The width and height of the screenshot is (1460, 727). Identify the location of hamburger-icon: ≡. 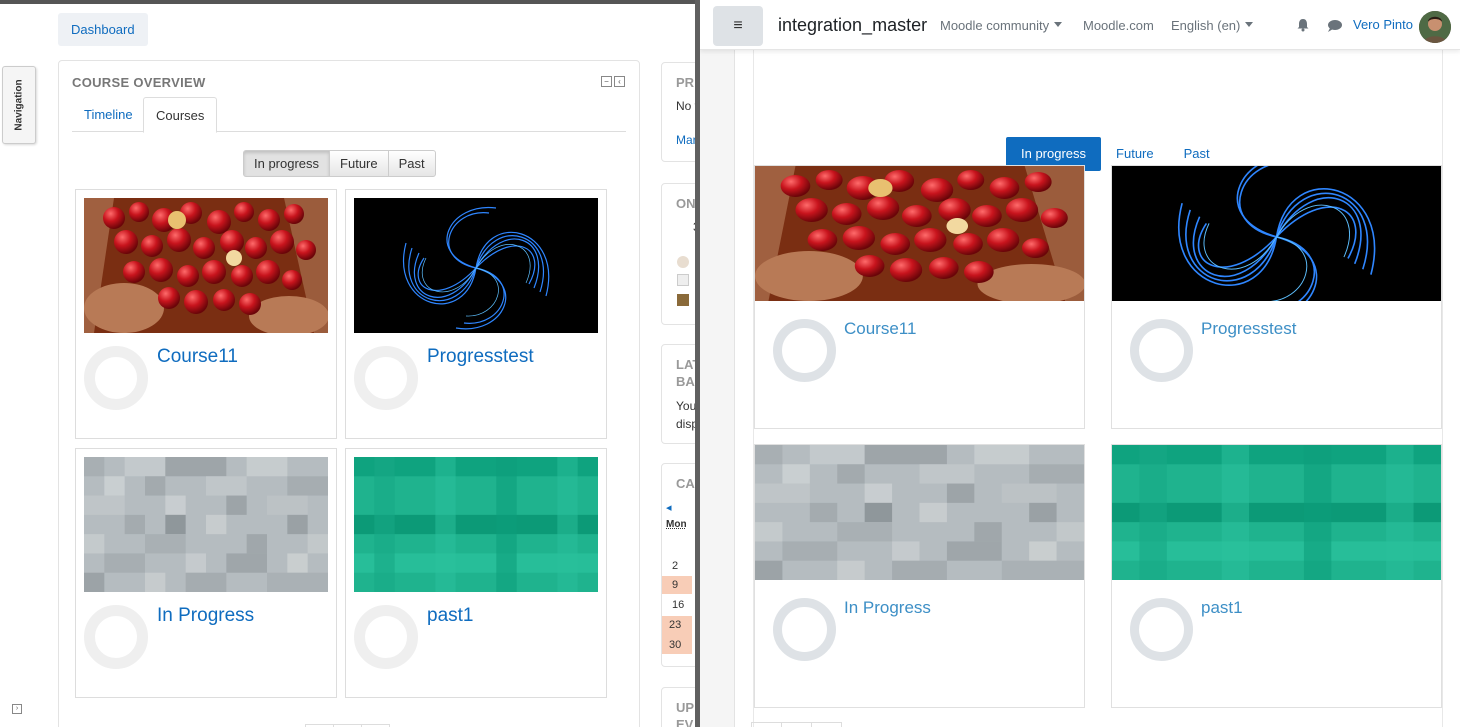
(738, 26).